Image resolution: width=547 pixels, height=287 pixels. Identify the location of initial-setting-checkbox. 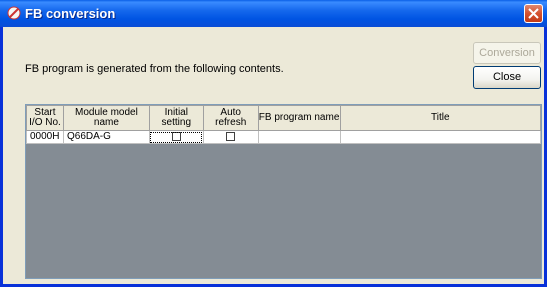
(176, 136).